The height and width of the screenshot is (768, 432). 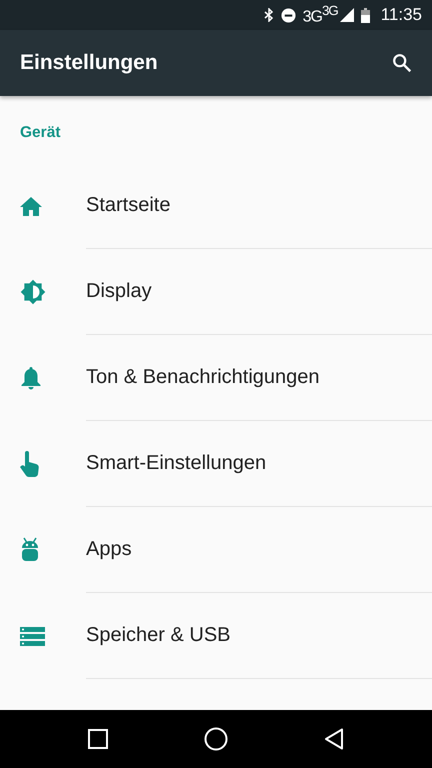 What do you see at coordinates (30, 464) in the screenshot?
I see `pointing-hand-icon` at bounding box center [30, 464].